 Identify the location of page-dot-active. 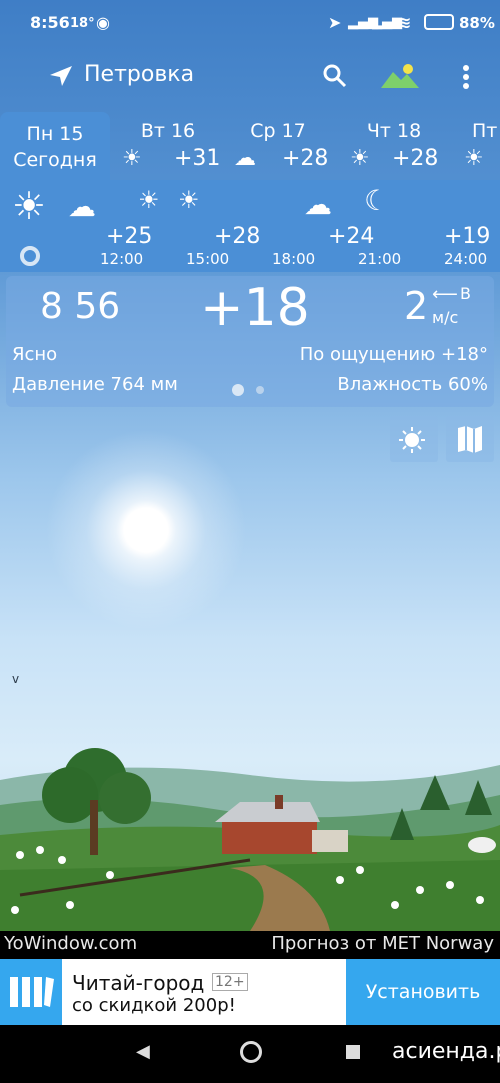
(238, 390).